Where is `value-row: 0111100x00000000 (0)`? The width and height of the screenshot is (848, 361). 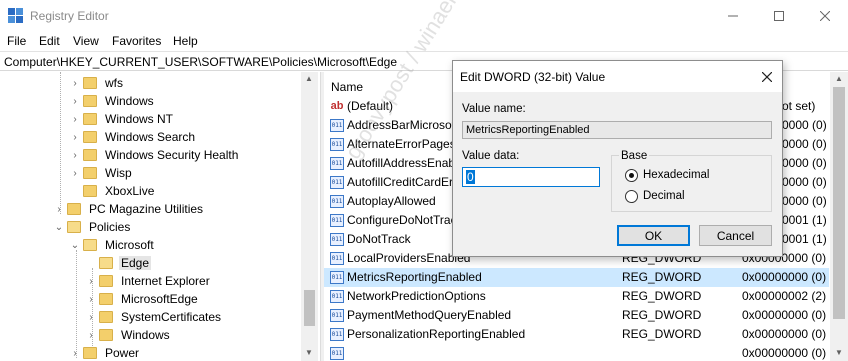 value-row: 0111100x00000000 (0) is located at coordinates (576, 352).